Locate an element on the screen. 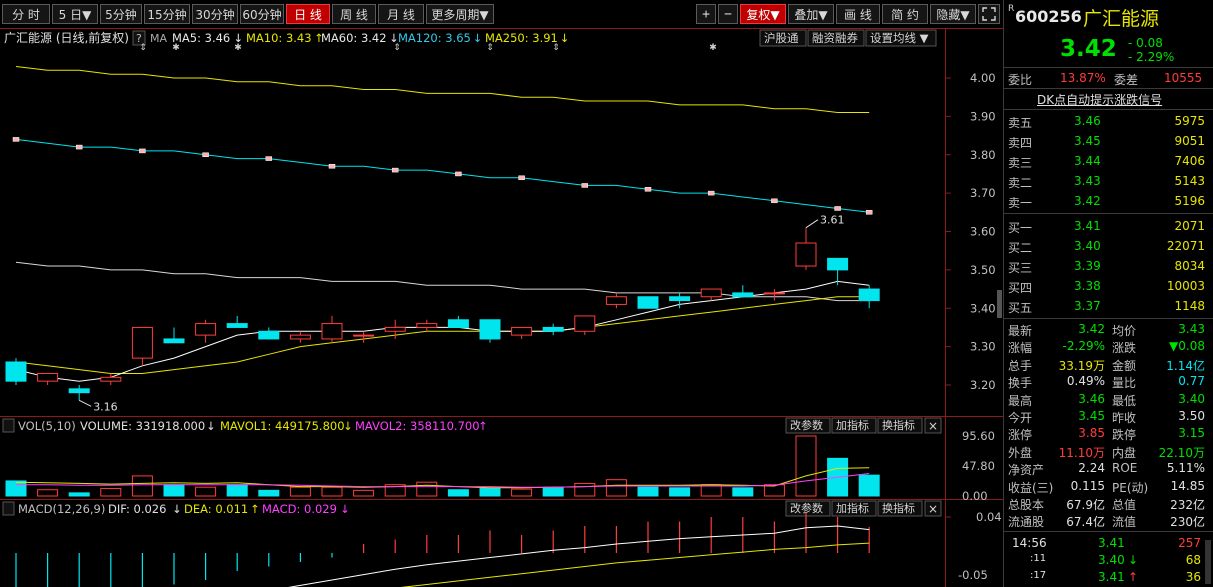  buy-level-volume: 8034 is located at coordinates (1189, 266).